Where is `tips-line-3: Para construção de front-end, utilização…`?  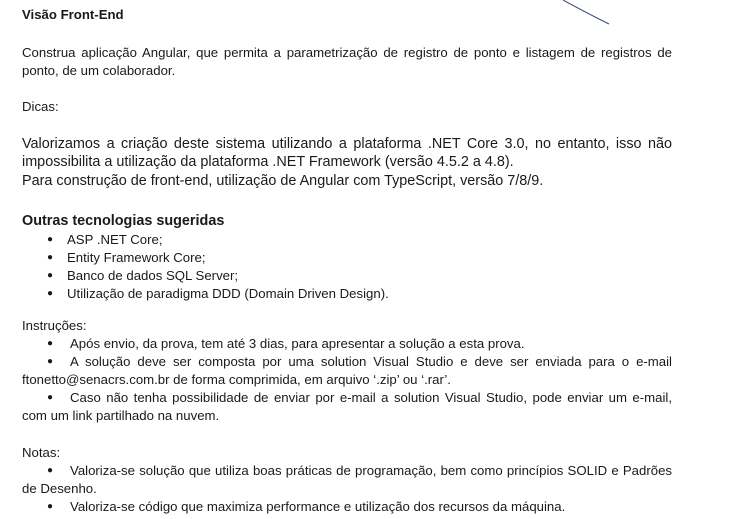 tips-line-3: Para construção de front-end, utilização… is located at coordinates (283, 181).